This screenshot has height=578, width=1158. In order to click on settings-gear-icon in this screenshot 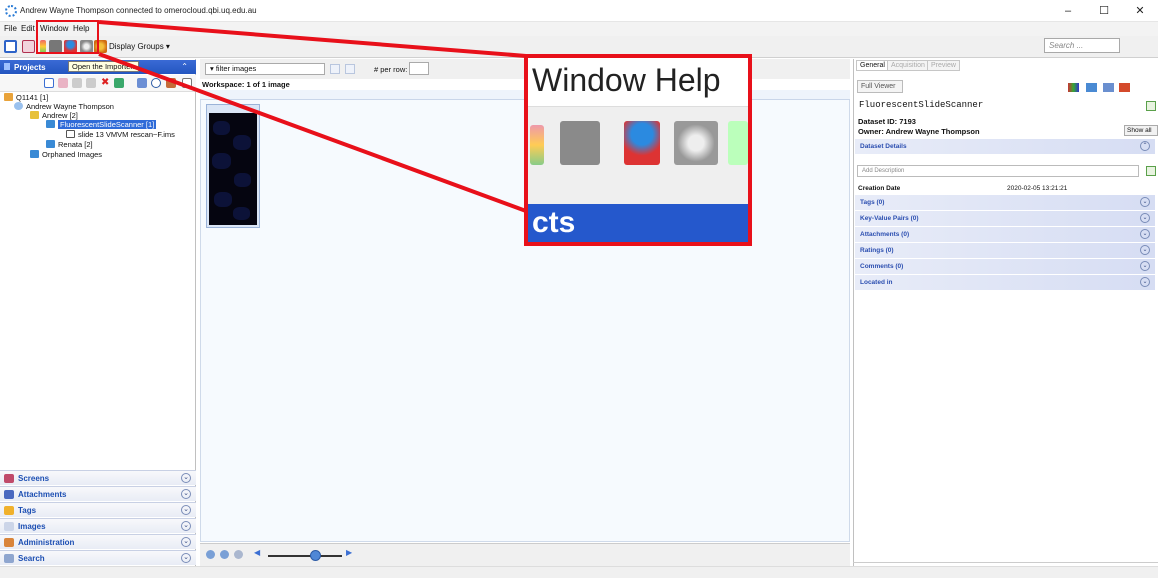, I will do `click(696, 143)`.